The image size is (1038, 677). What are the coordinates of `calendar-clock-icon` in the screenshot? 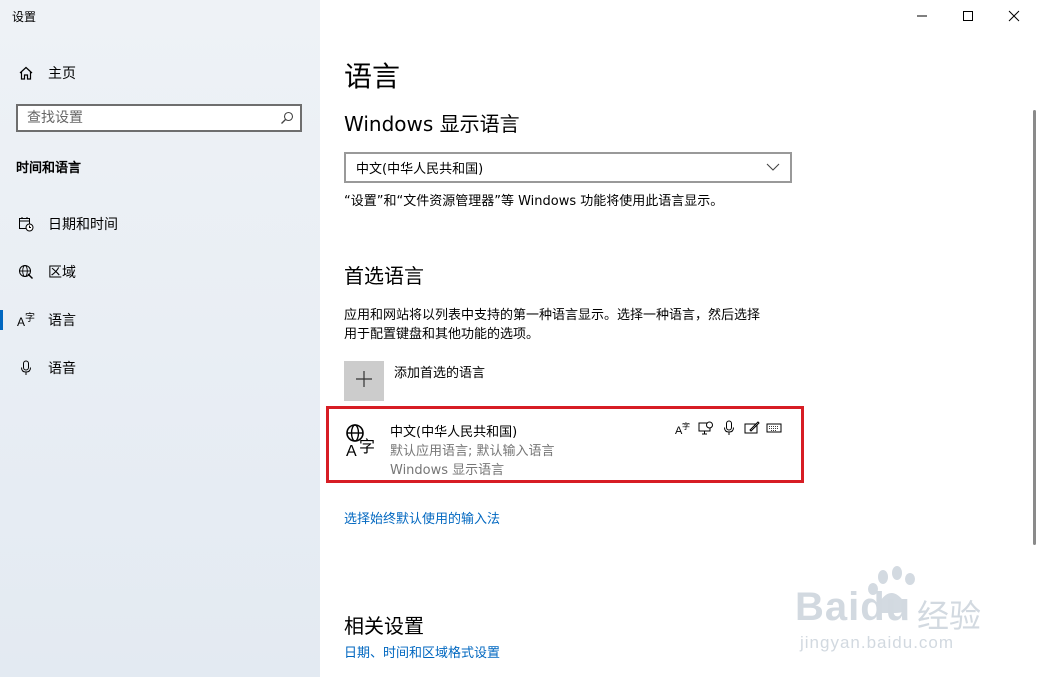 It's located at (26, 224).